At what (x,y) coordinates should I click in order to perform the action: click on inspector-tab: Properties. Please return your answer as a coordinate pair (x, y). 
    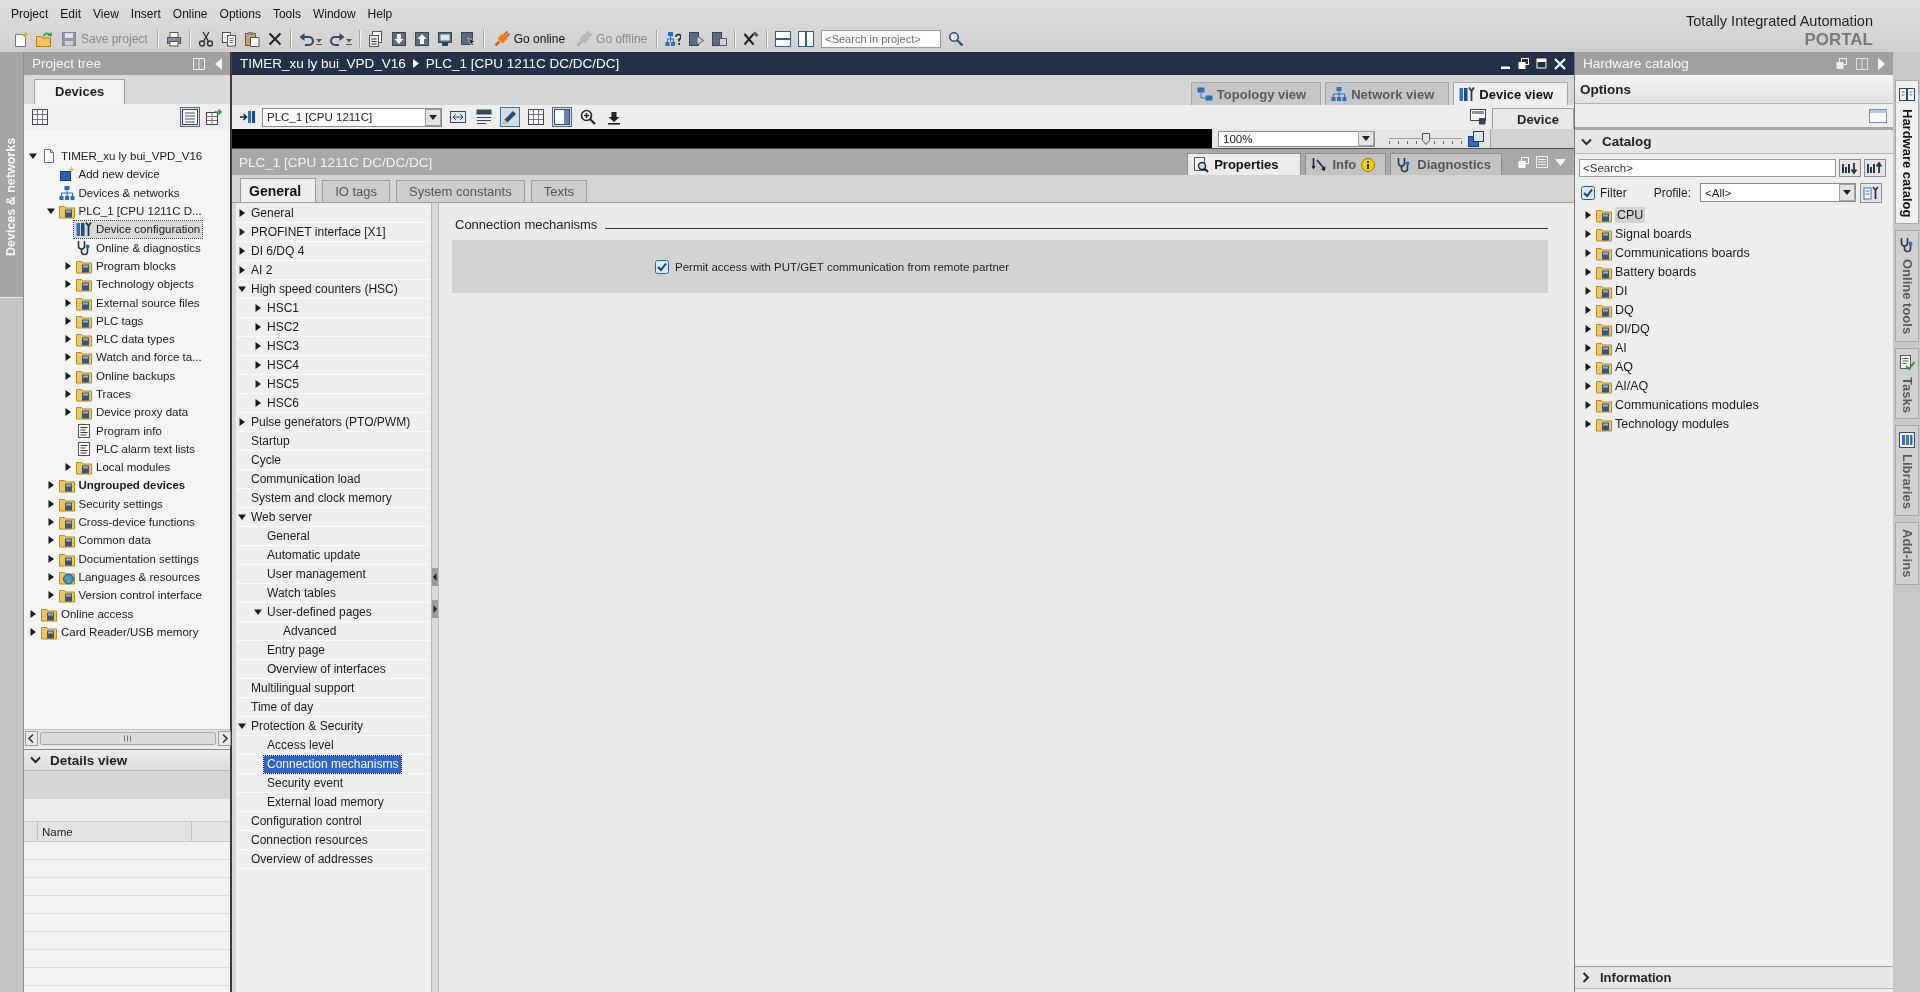
    Looking at the image, I should click on (1244, 164).